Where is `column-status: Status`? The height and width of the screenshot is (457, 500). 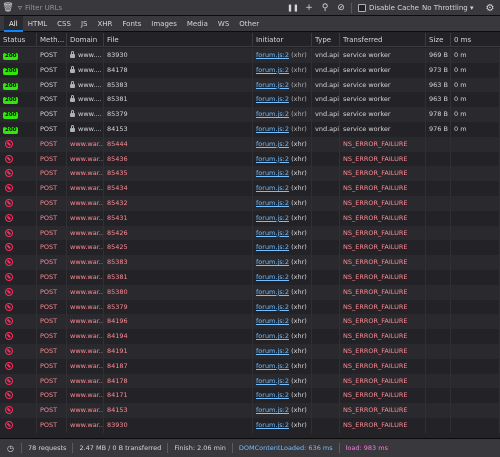 column-status: Status is located at coordinates (18, 40).